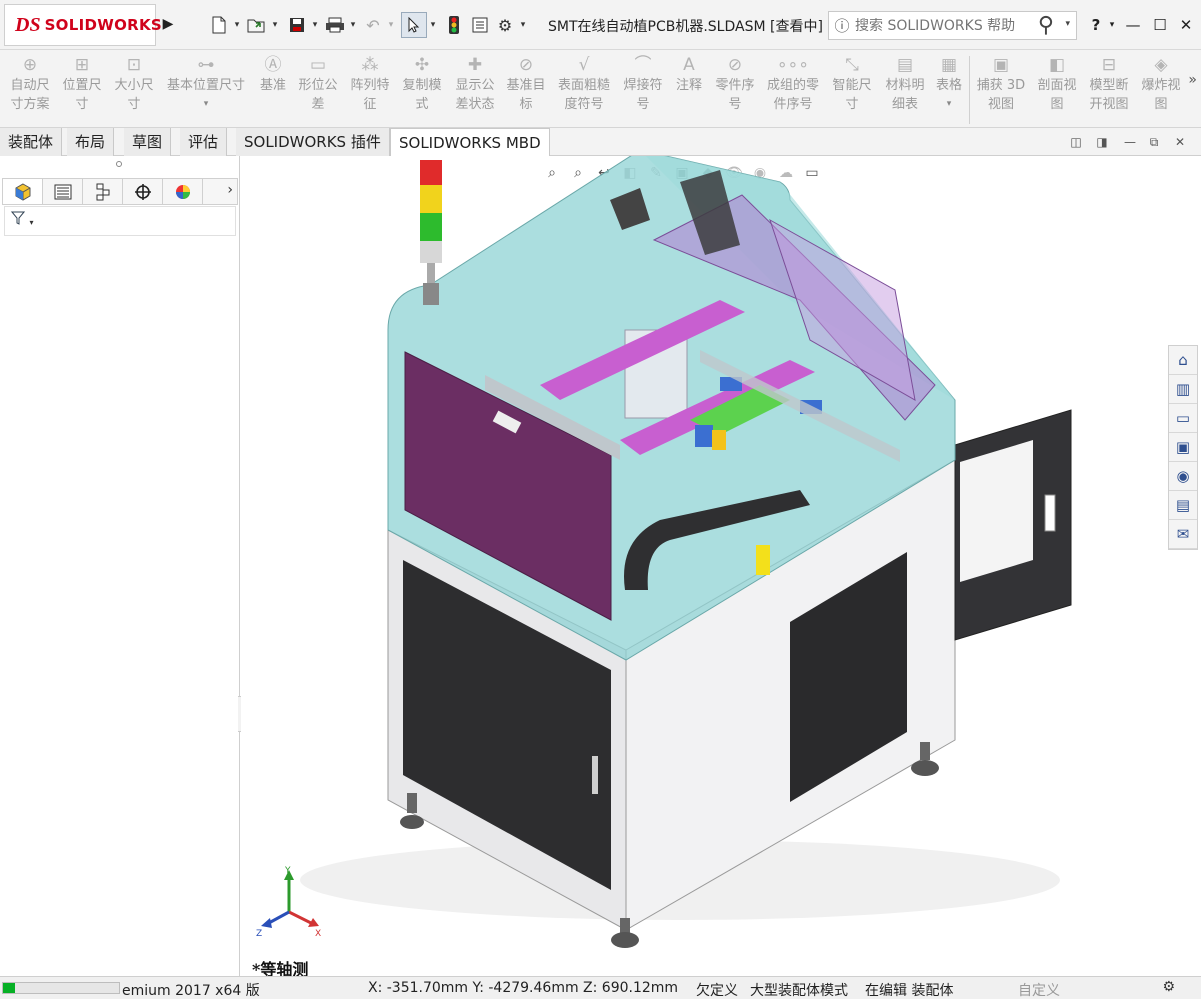 The width and height of the screenshot is (1201, 1000). I want to click on section-view-button: ◧ 剖面视 图, so click(1057, 89).